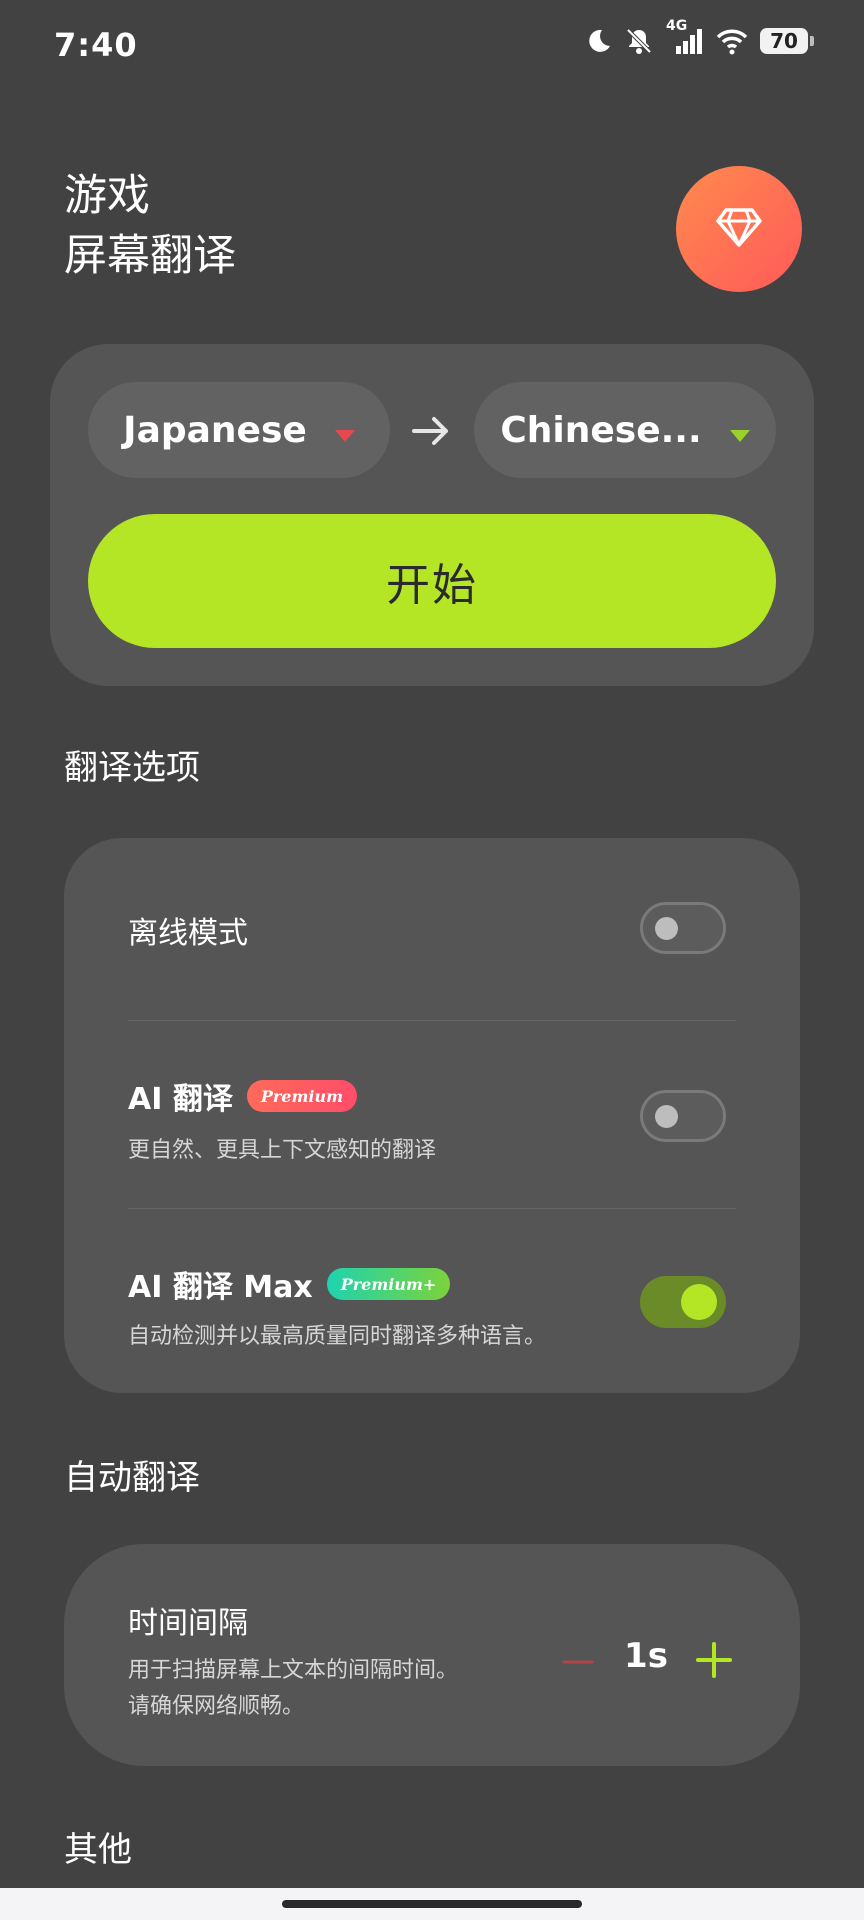 Image resolution: width=864 pixels, height=1920 pixels. What do you see at coordinates (98, 1850) in the screenshot?
I see `section-title-others: 其他` at bounding box center [98, 1850].